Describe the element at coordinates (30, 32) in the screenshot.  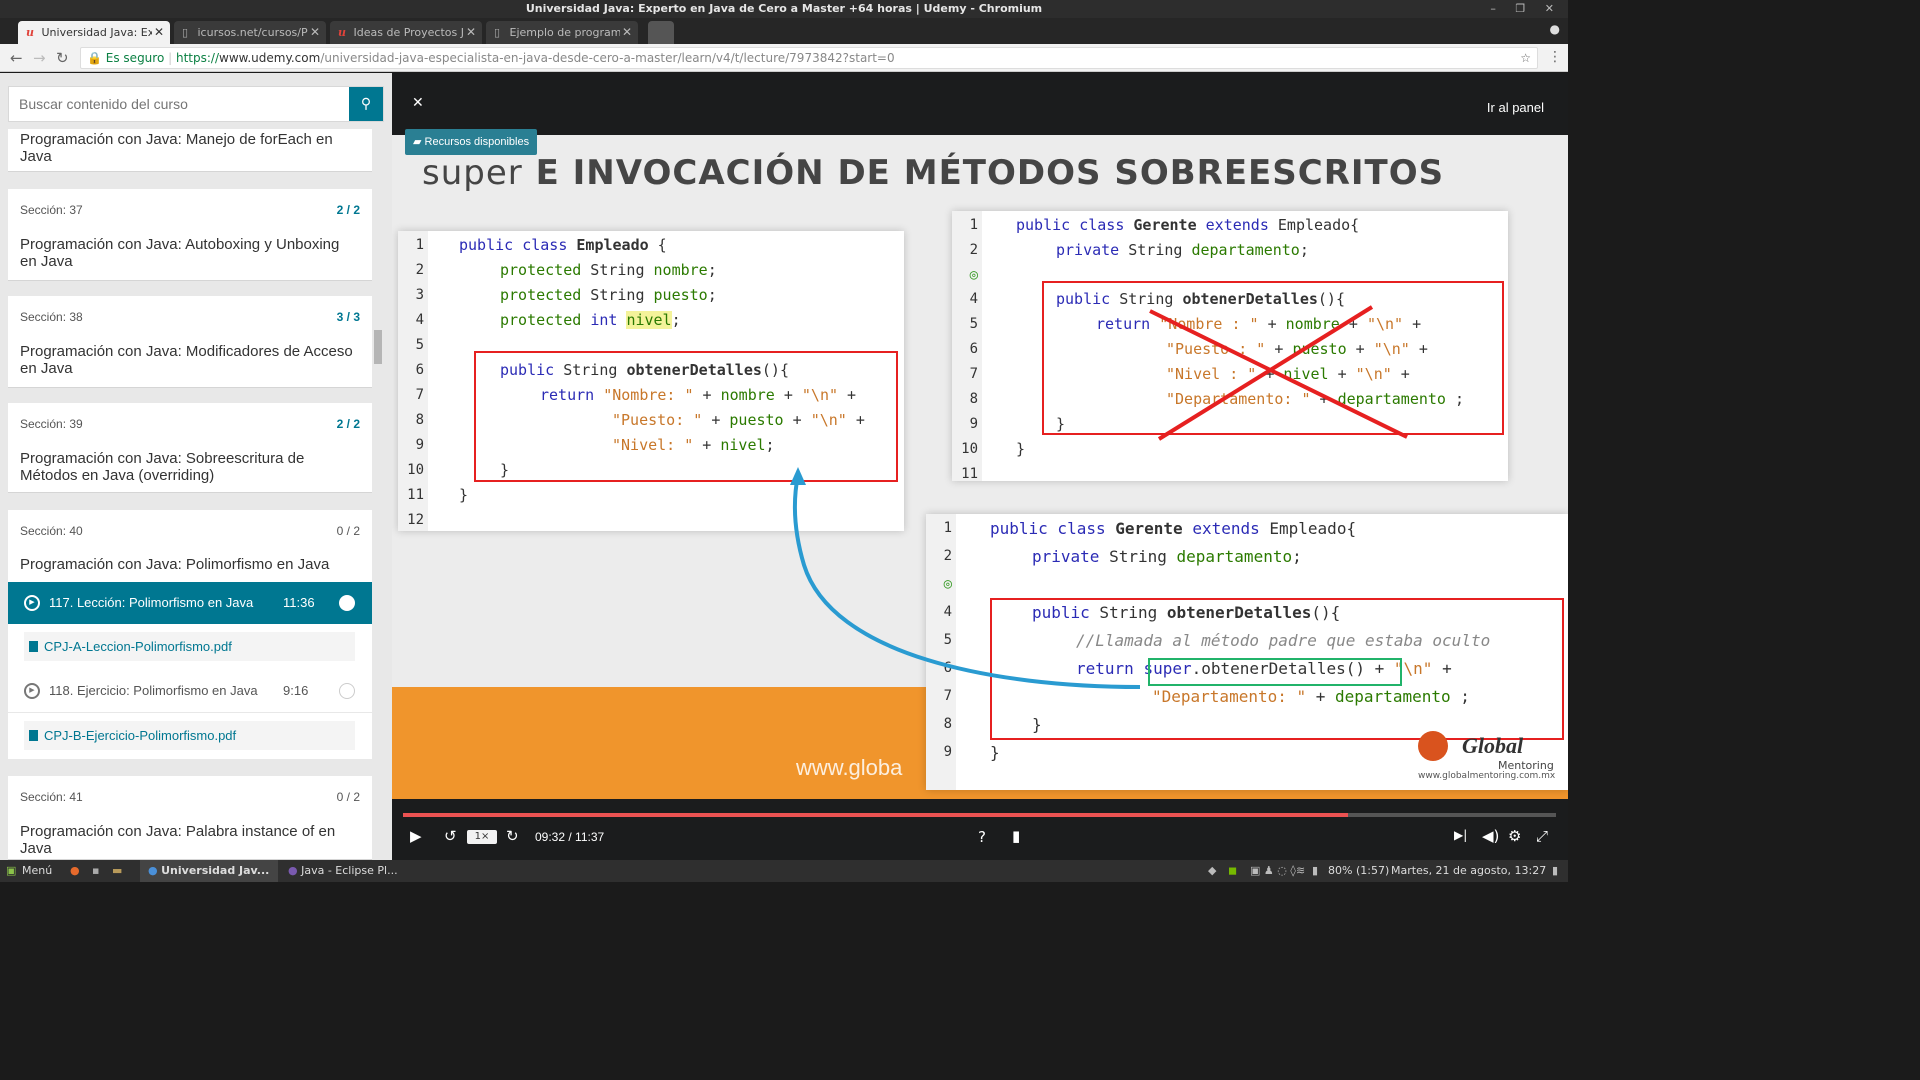
I see `udemy-favicon-icon: u` at that location.